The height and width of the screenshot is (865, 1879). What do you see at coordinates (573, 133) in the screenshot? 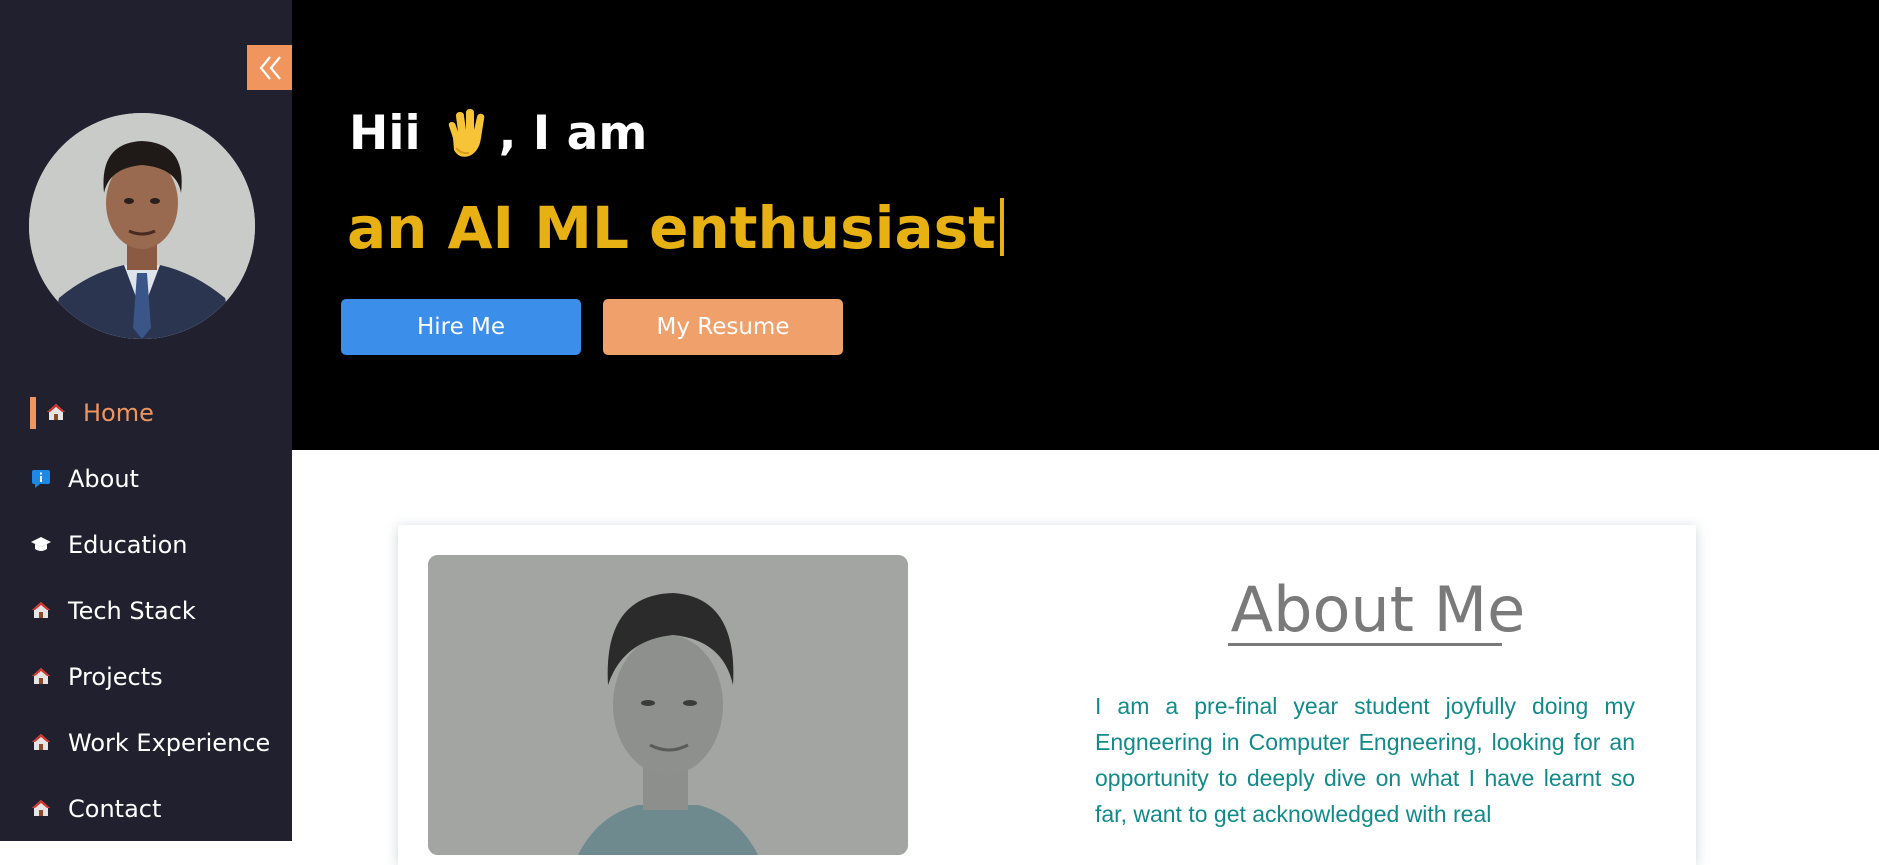
I see `greeting-suffix: , I am` at bounding box center [573, 133].